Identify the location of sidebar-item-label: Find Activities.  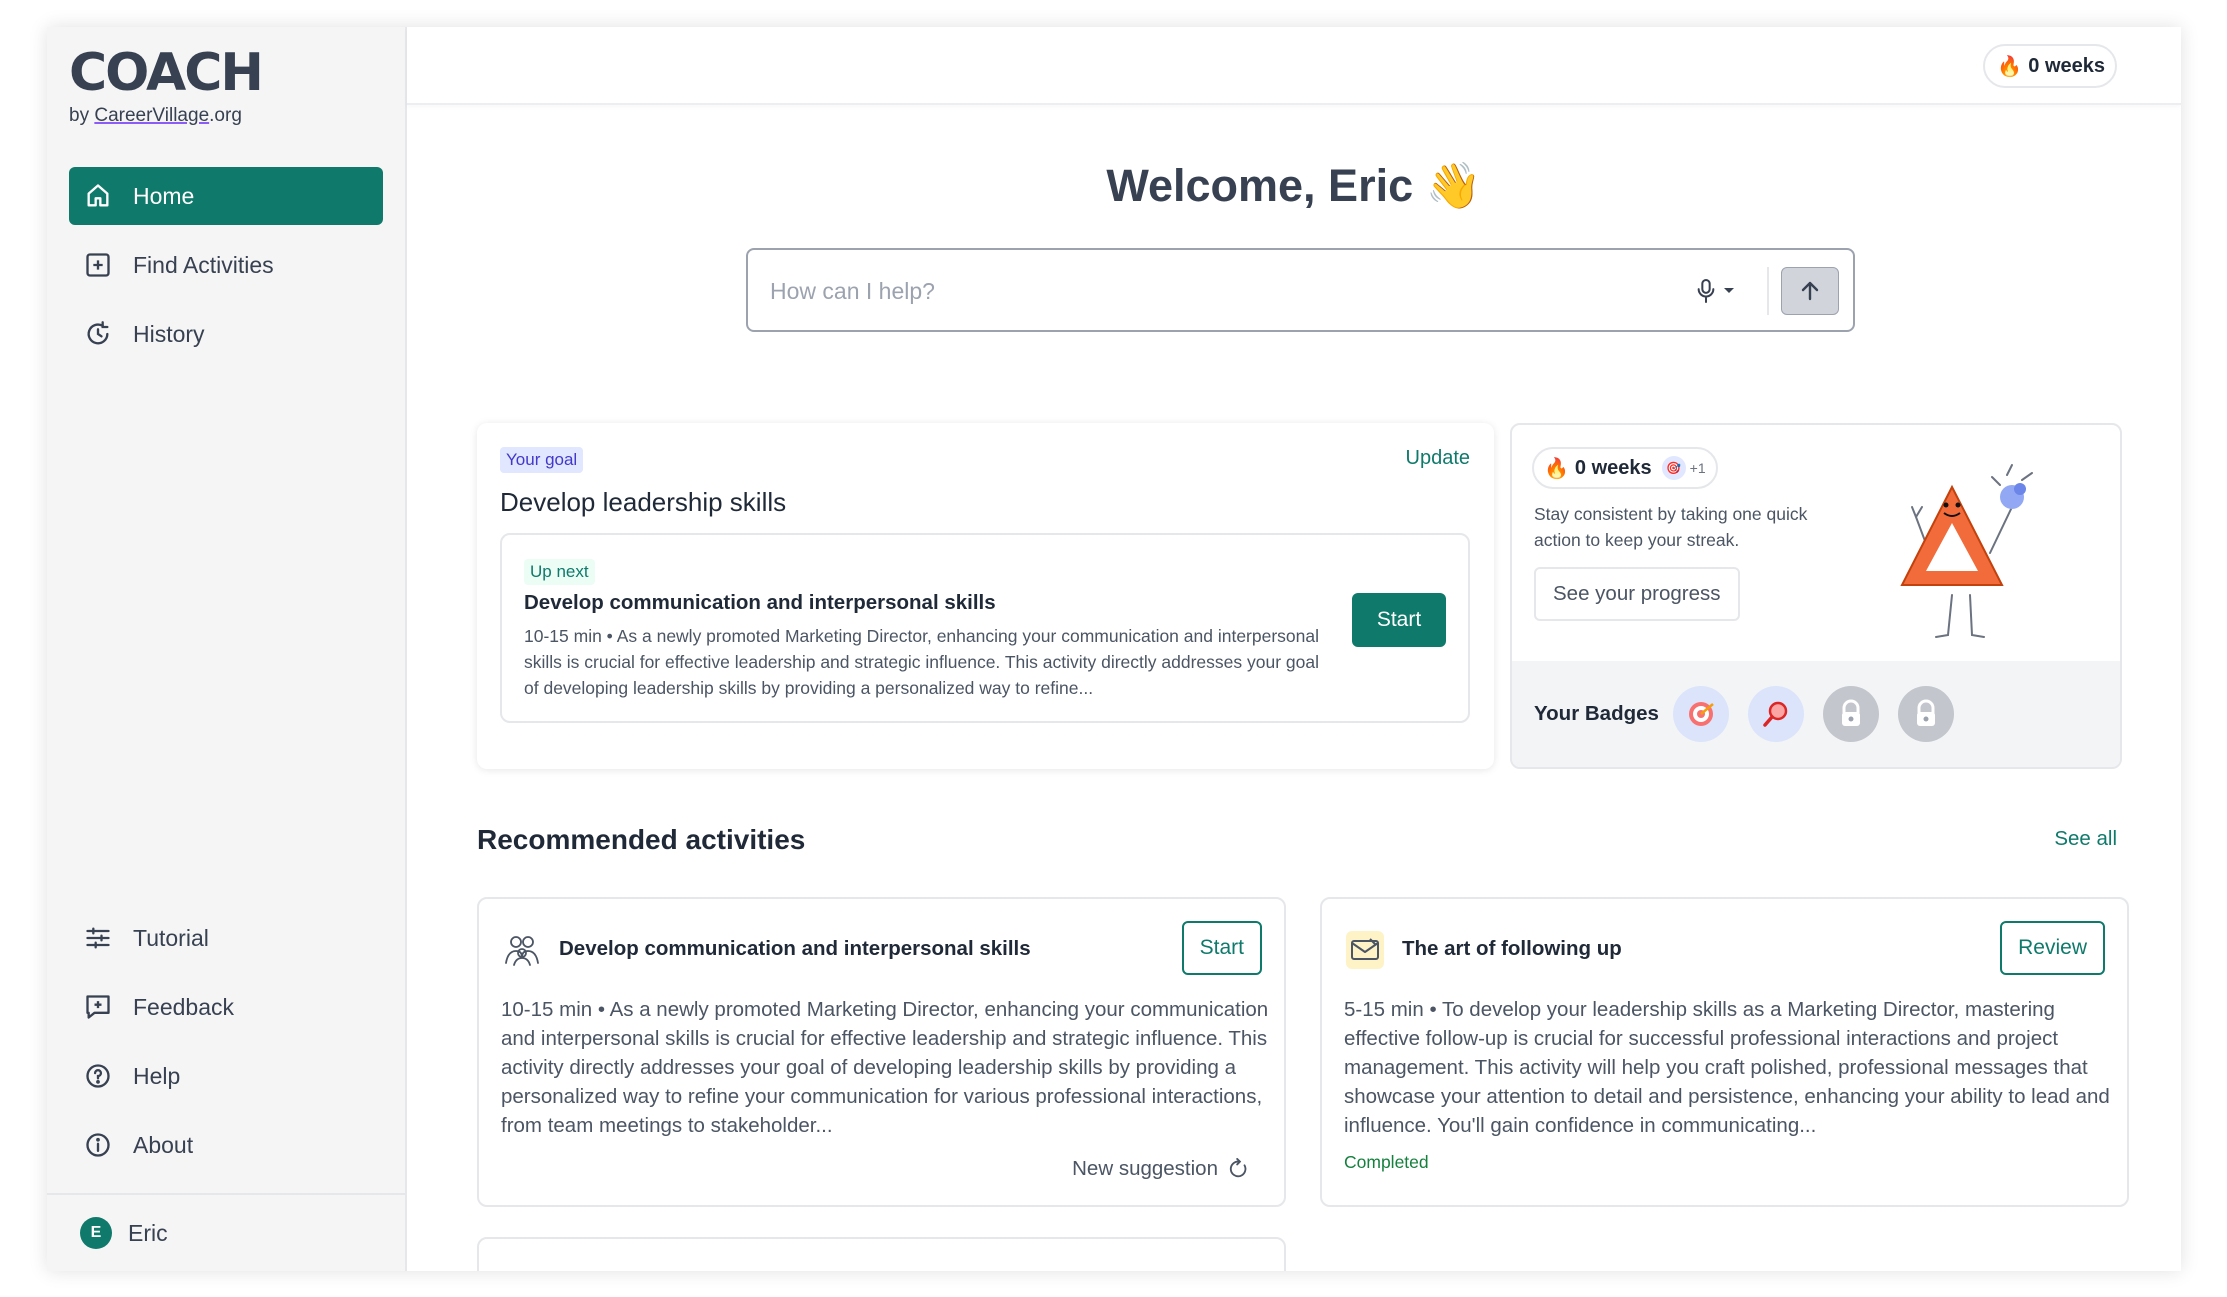
(203, 264).